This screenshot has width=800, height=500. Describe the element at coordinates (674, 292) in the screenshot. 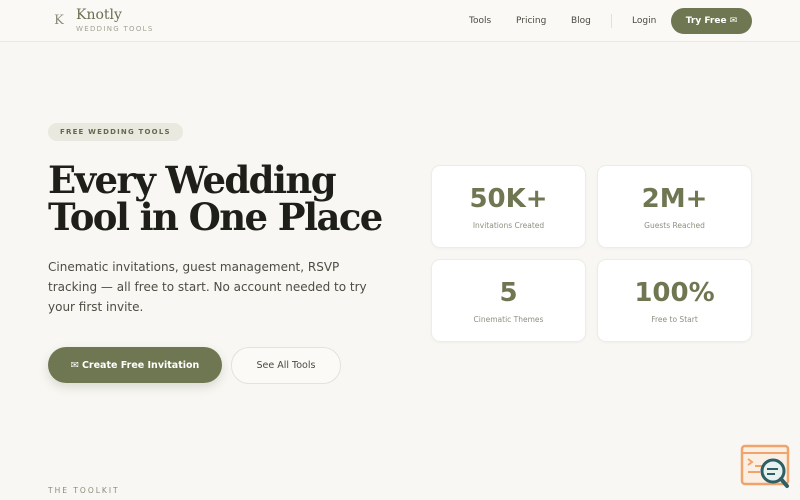

I see `stat-value: 100%` at that location.